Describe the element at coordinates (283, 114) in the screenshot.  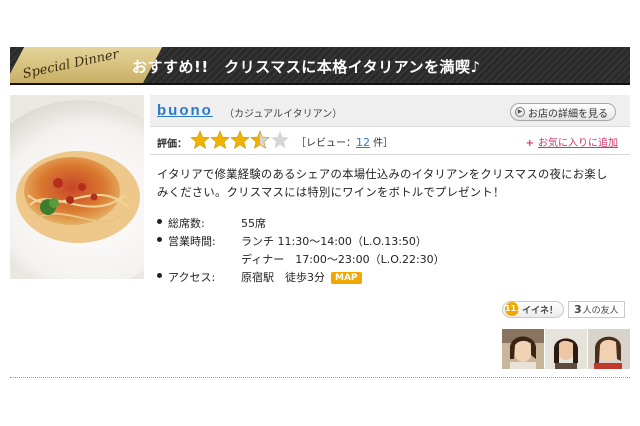
I see `shop-genre: （カジュアルイタリアン）` at that location.